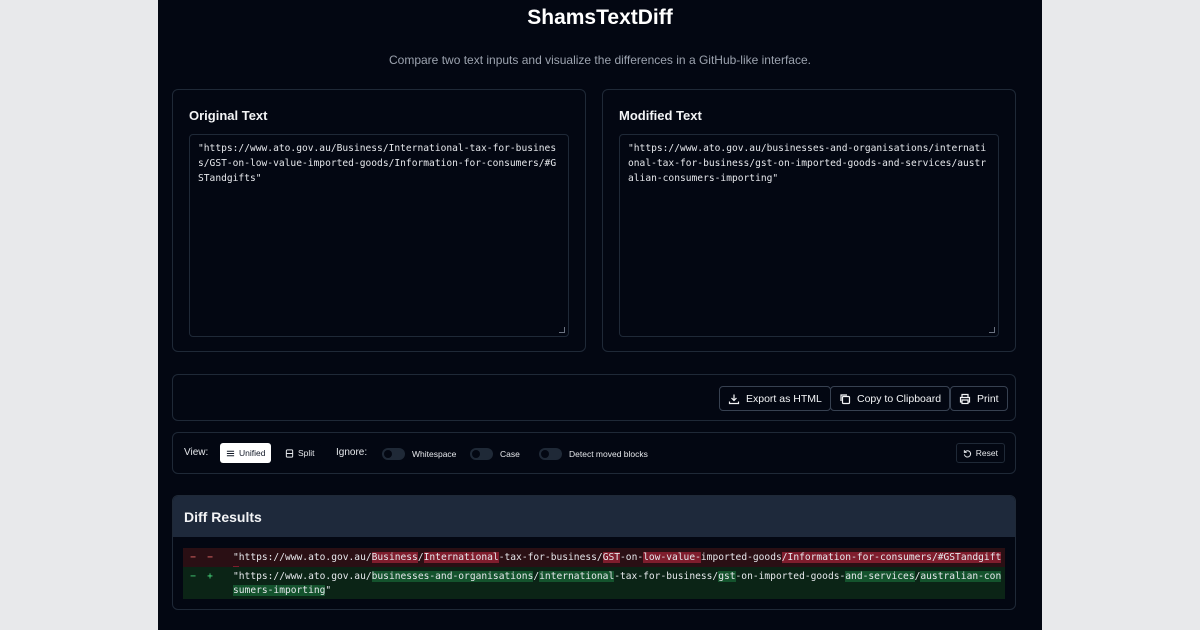 The width and height of the screenshot is (1200, 630). I want to click on whitespace-label: Whitespace, so click(434, 454).